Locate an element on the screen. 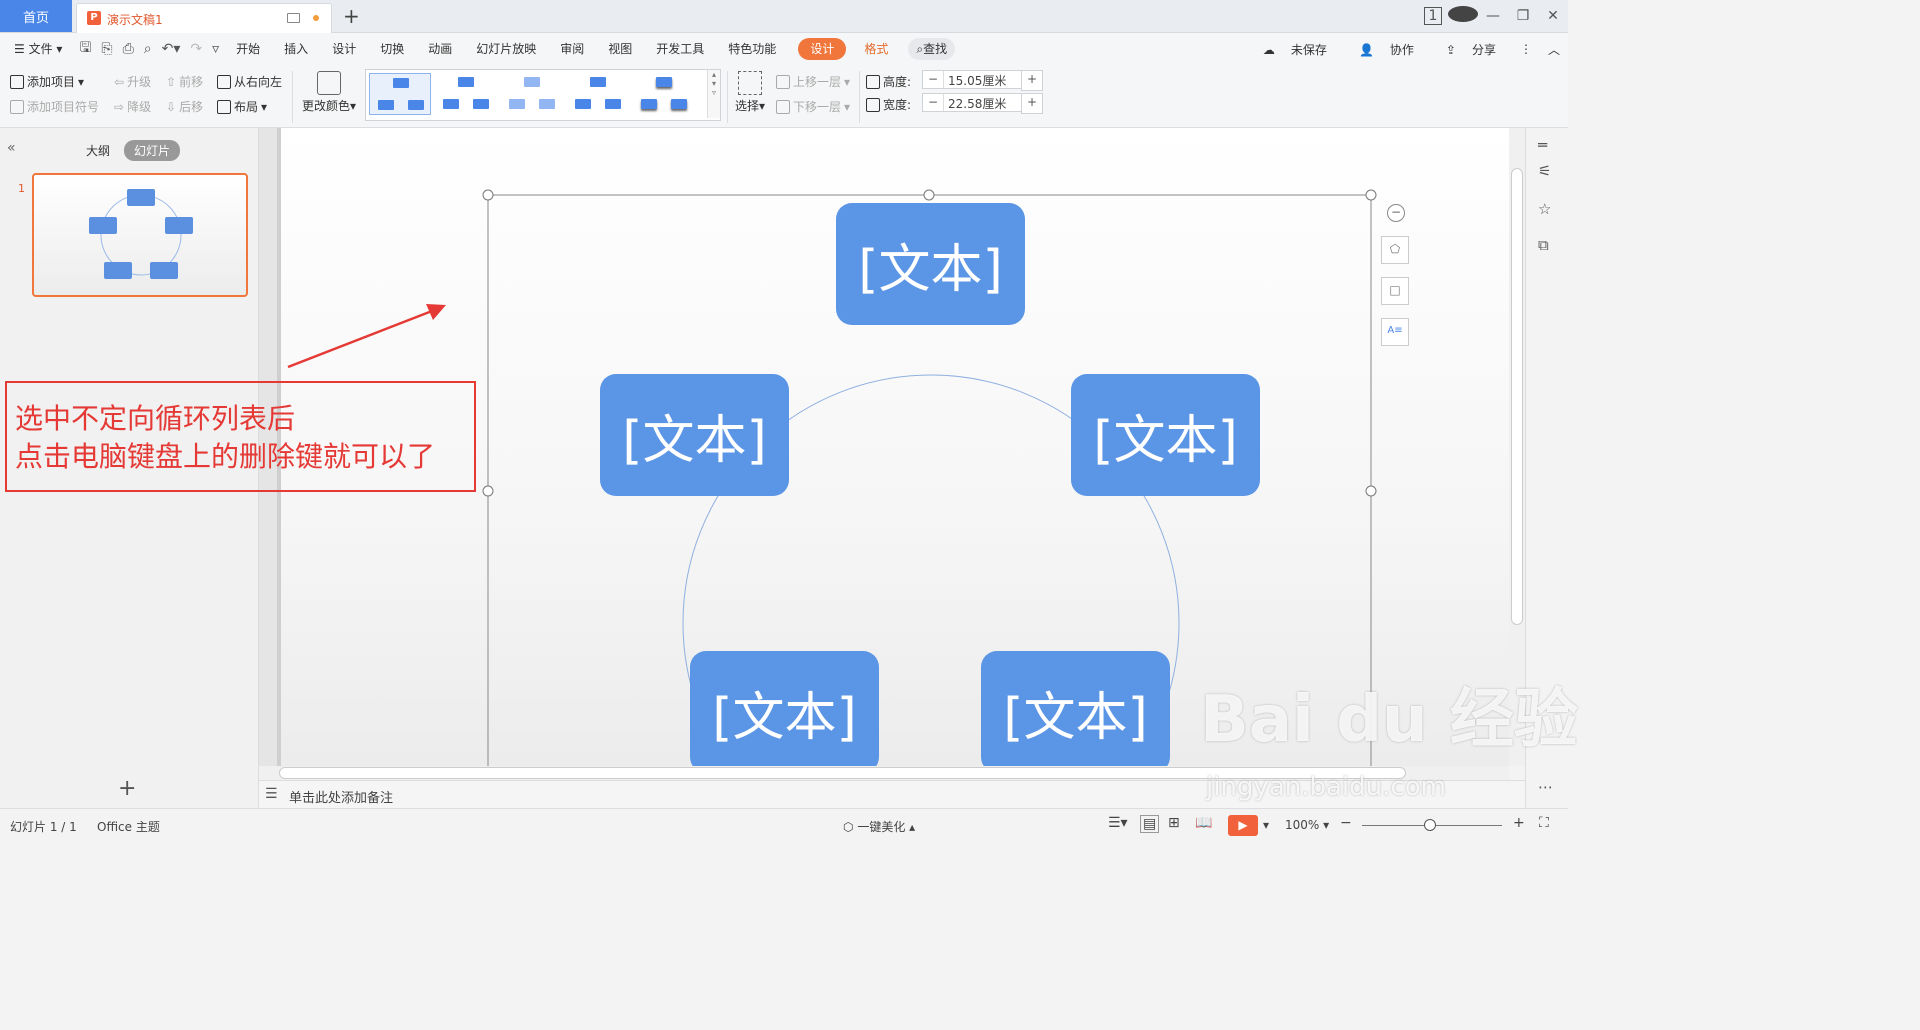  reading-view-icon: 📖 is located at coordinates (1203, 823).